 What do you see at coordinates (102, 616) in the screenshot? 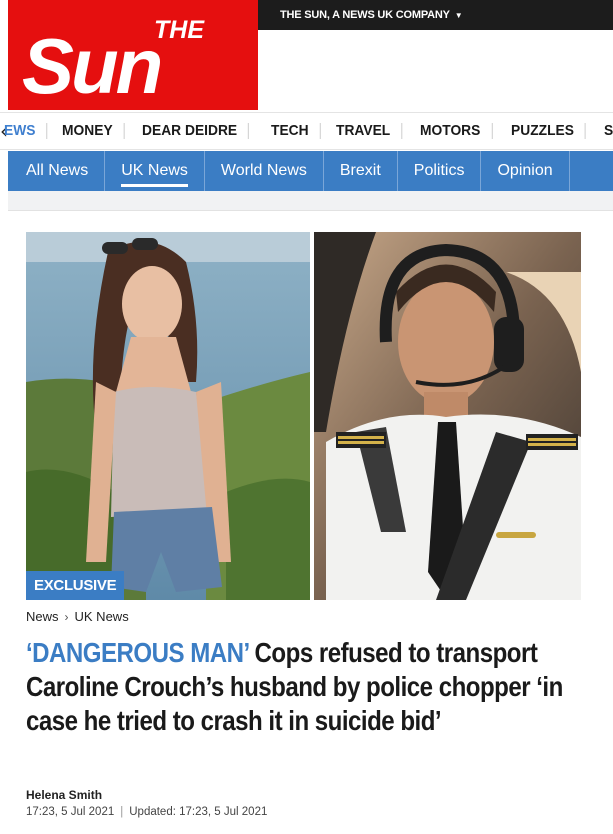
I see `breadcrumb-uk-news: UK News` at bounding box center [102, 616].